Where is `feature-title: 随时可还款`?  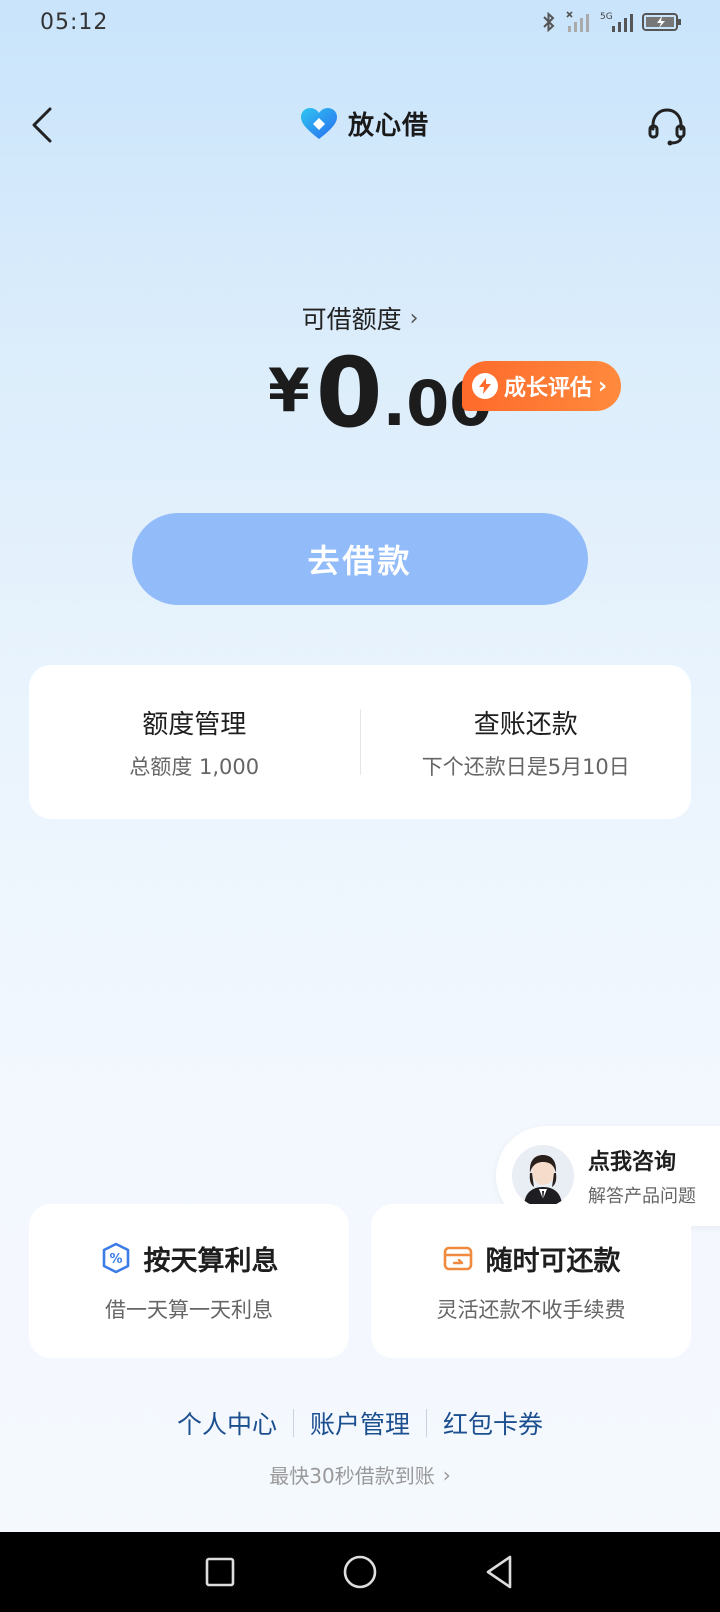
feature-title: 随时可还款 is located at coordinates (553, 1261).